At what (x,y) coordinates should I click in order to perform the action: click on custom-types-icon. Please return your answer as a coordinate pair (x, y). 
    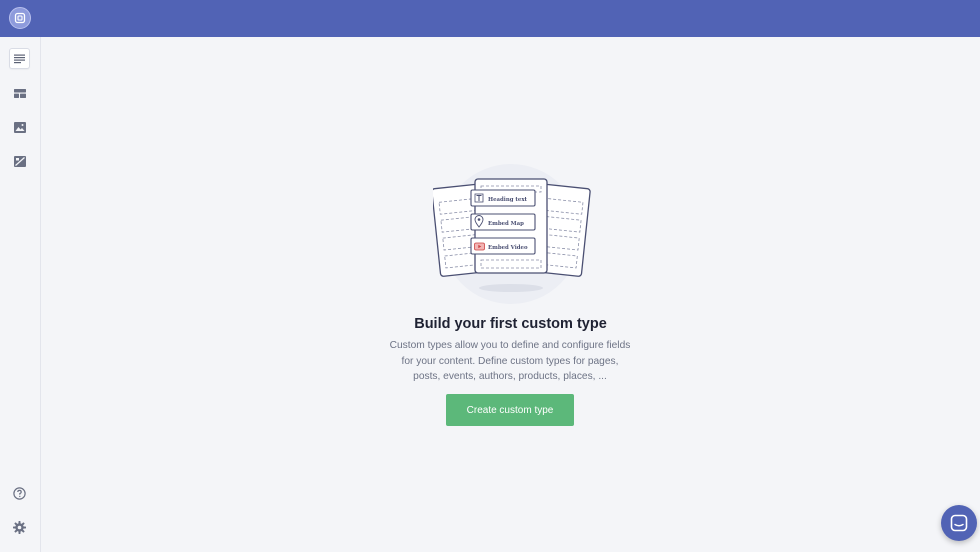
    Looking at the image, I should click on (19, 58).